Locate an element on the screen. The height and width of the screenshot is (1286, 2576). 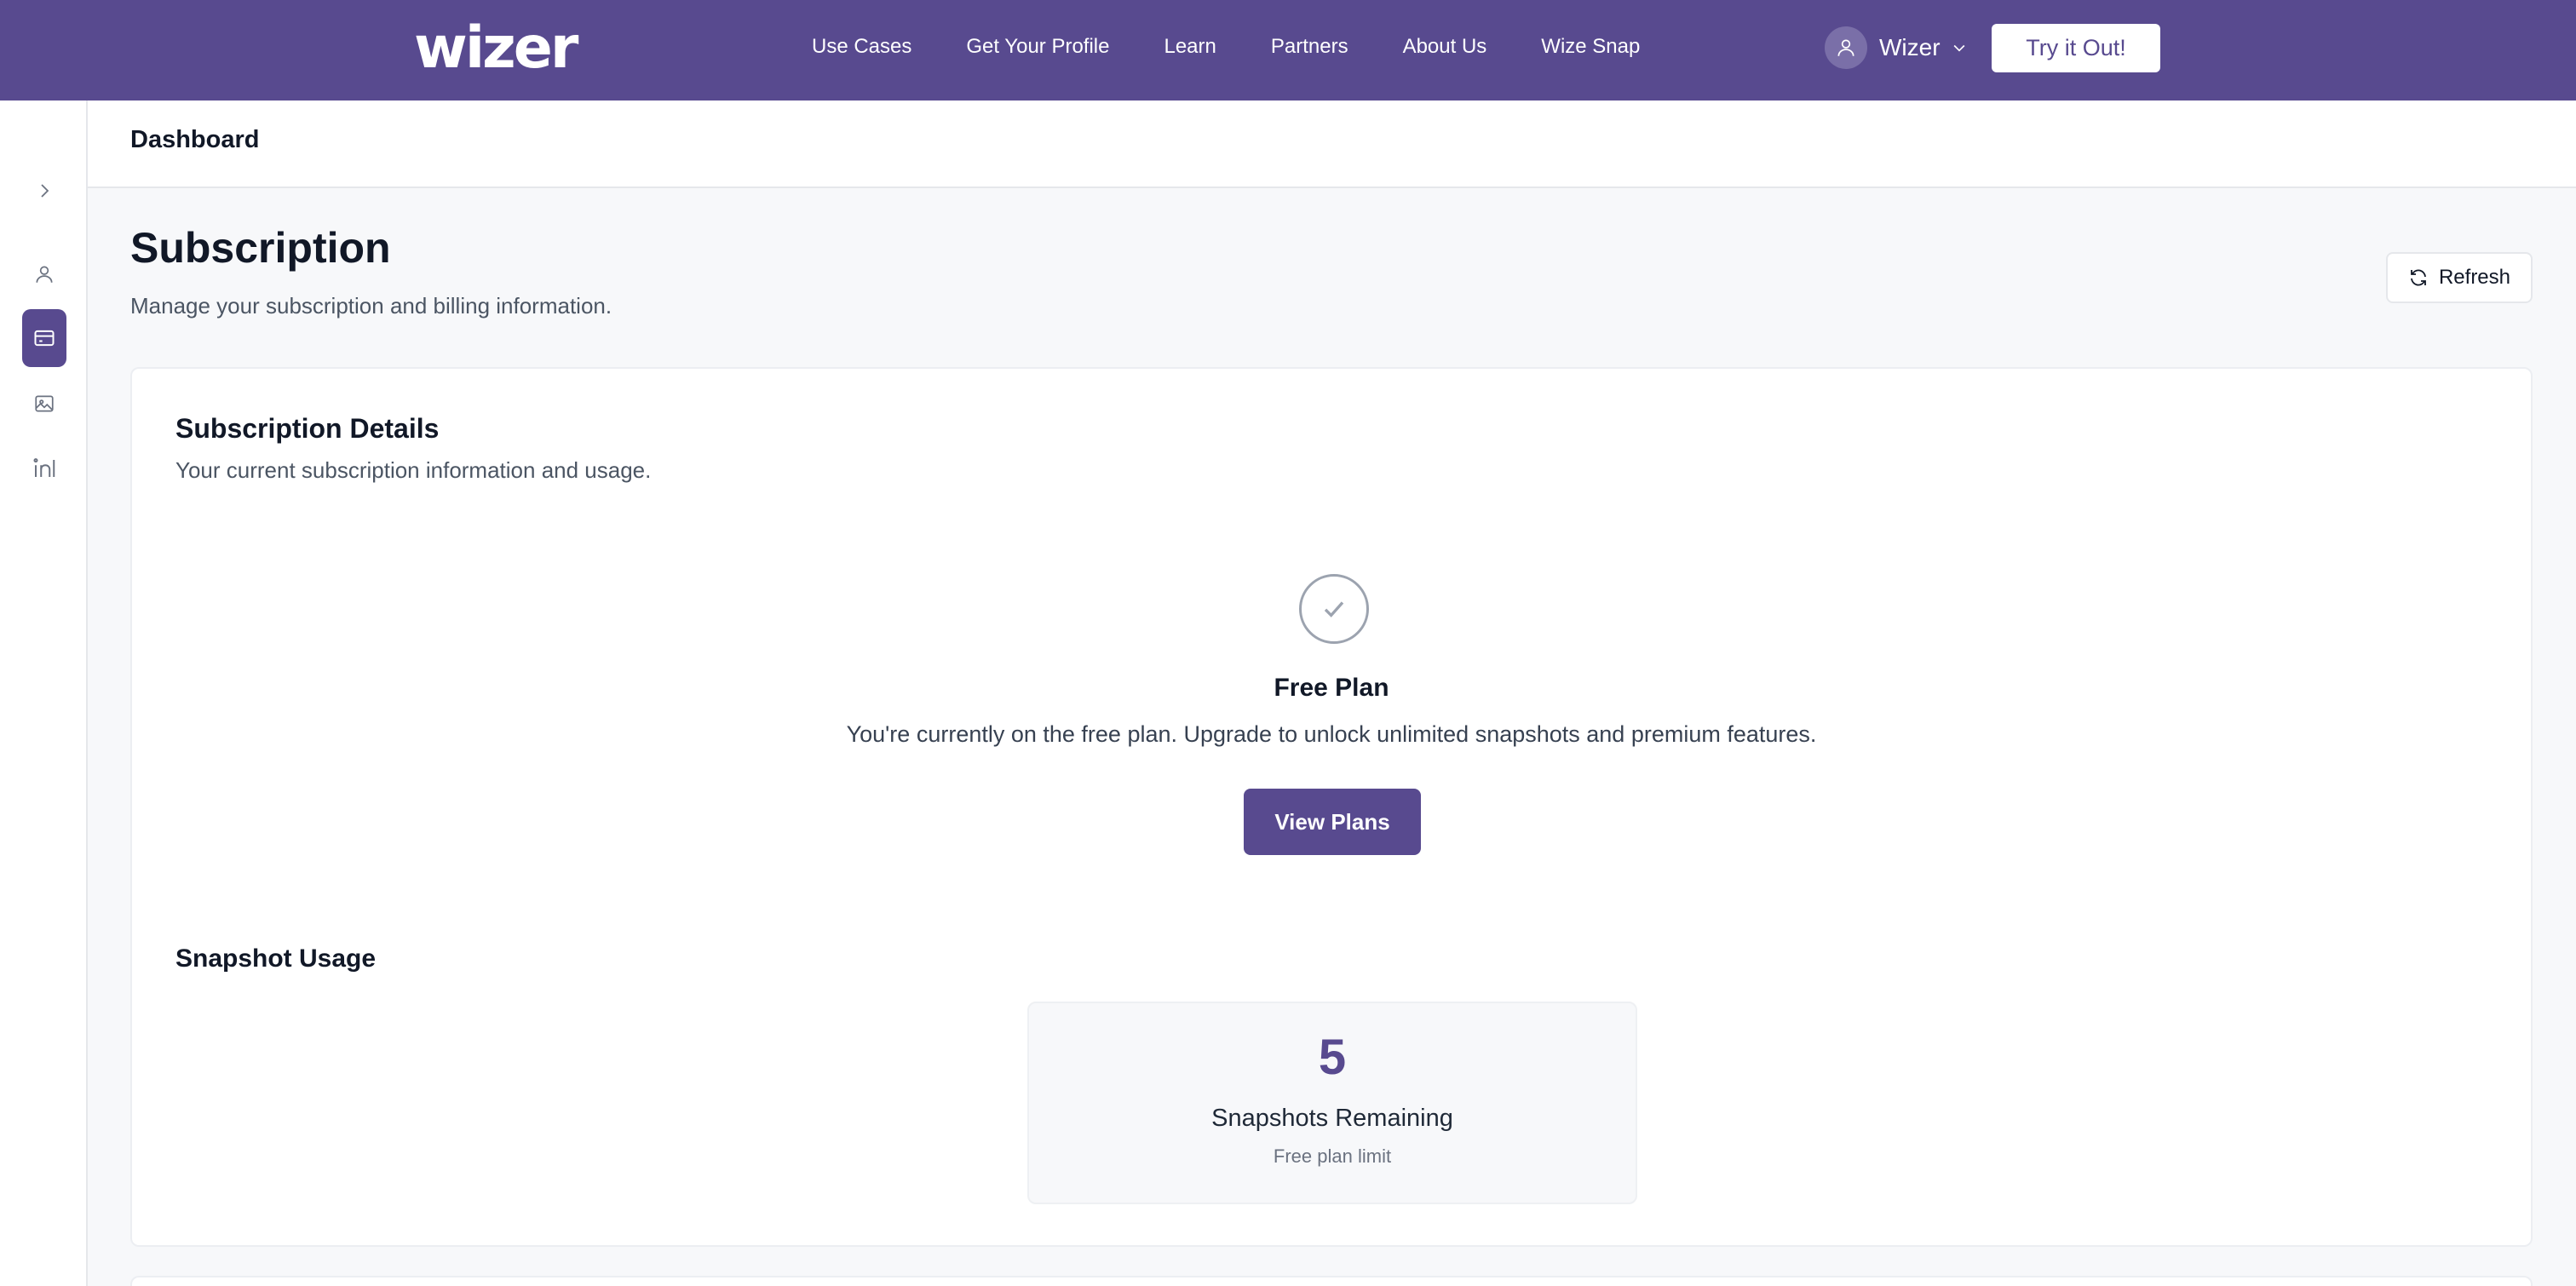
sidebar-item-linkedin is located at coordinates (44, 468).